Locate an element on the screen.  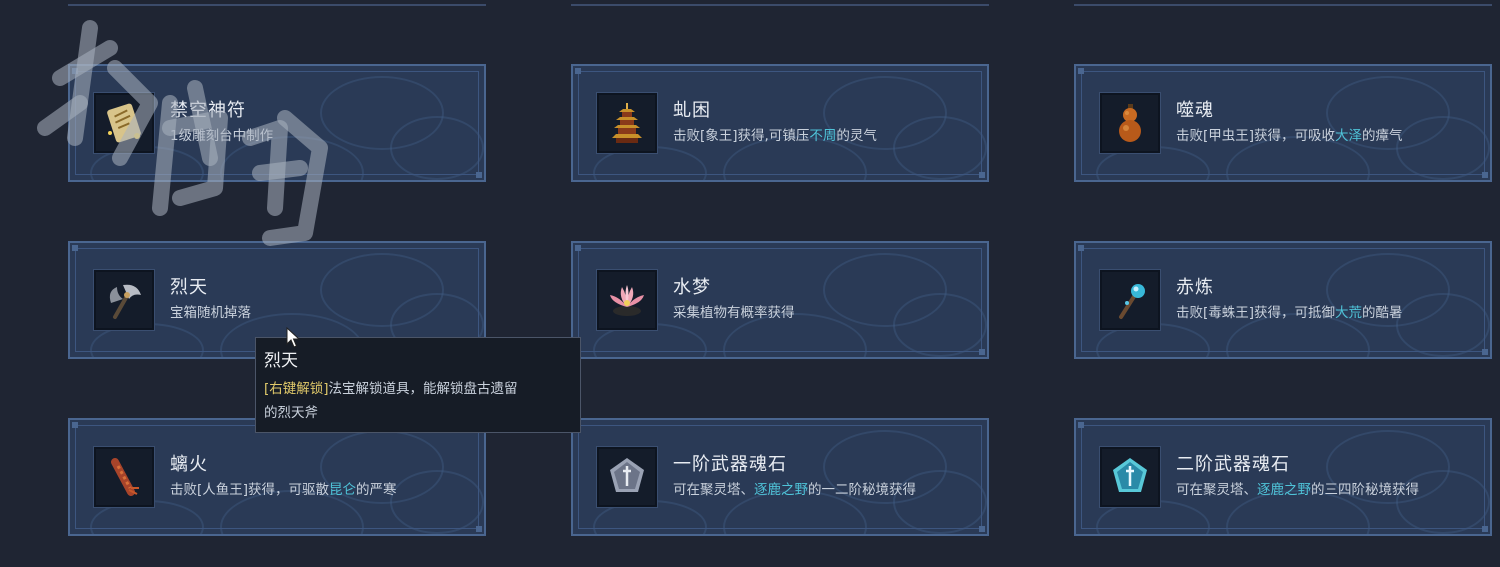
item-card: 赤炼击败[毒蛛王]获得，可抵御大荒的酷暑 is located at coordinates (1283, 300).